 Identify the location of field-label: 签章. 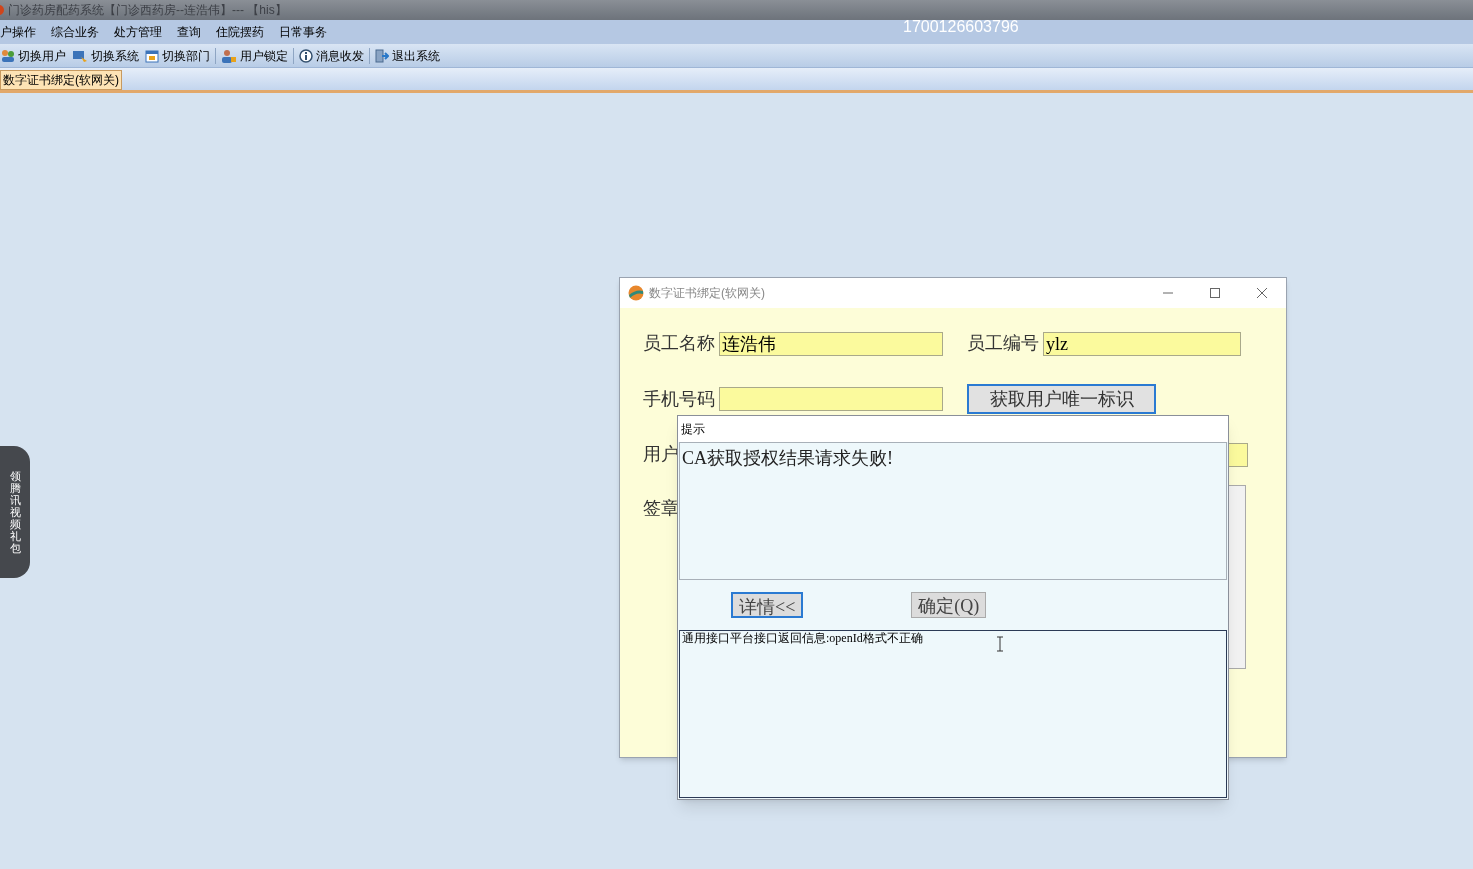
(661, 508).